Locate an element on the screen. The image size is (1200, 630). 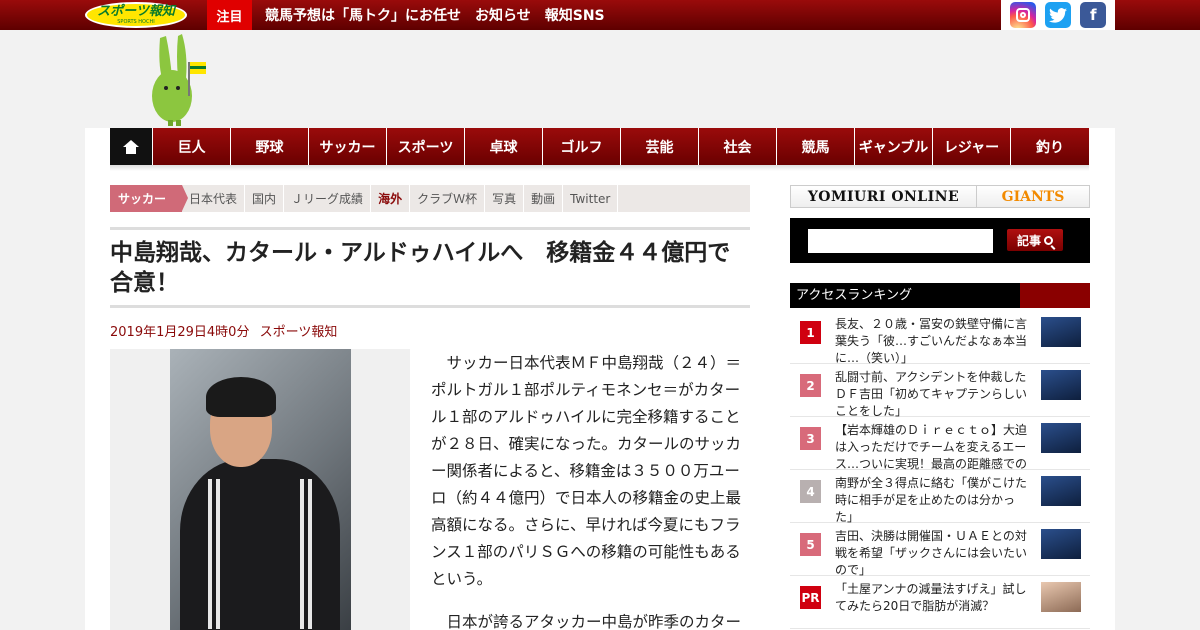
nav-golf: ゴルフ is located at coordinates (582, 146).